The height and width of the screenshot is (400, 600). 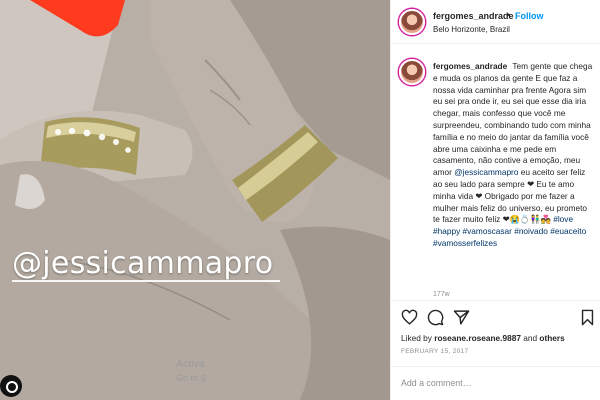 I want to click on liked-by-user: roseane.roseane.9887, so click(x=477, y=338).